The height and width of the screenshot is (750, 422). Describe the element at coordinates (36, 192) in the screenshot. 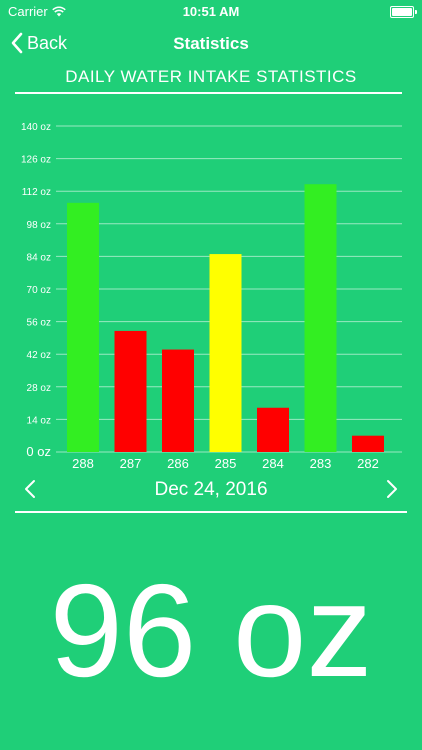

I see `y-tick-label: 112 oz` at that location.